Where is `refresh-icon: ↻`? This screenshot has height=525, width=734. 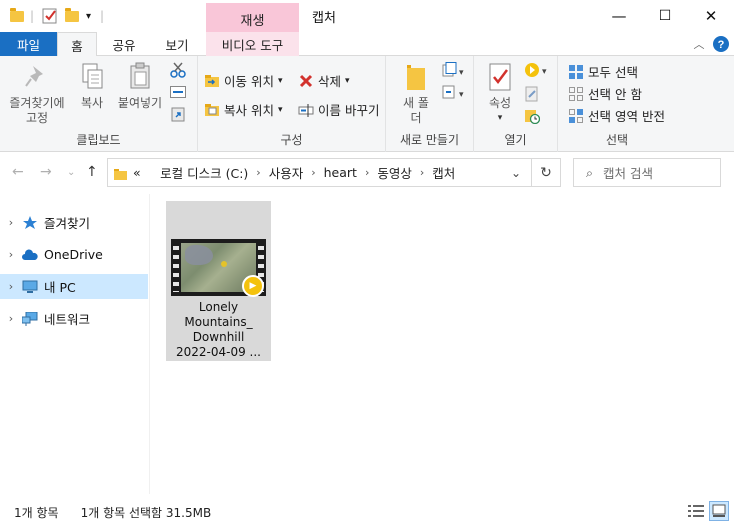 refresh-icon: ↻ is located at coordinates (546, 172).